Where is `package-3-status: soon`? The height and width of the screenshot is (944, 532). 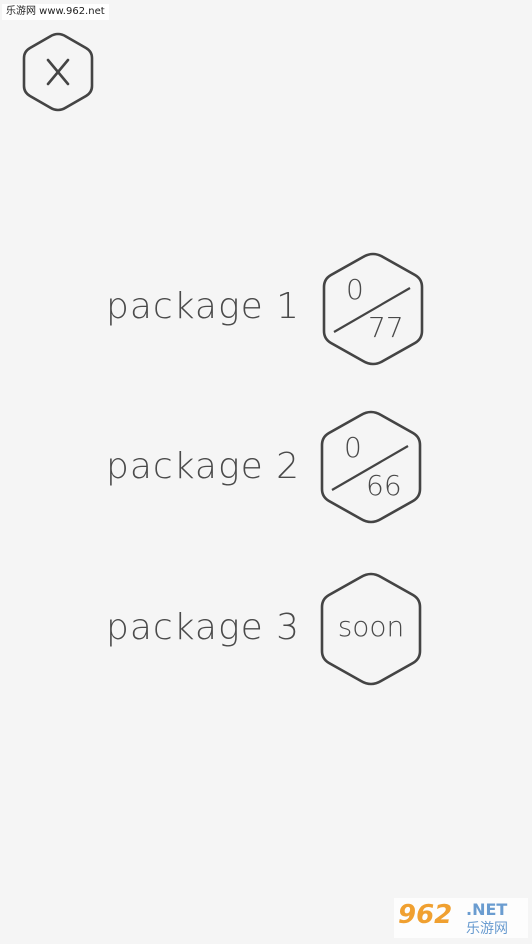 package-3-status: soon is located at coordinates (371, 626).